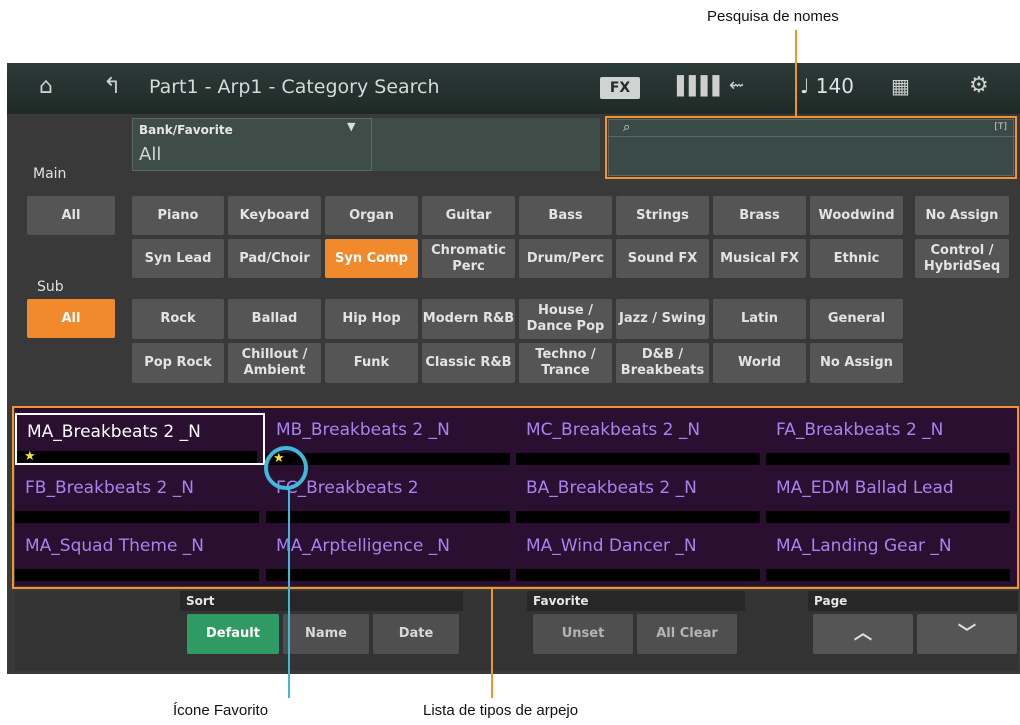 The height and width of the screenshot is (725, 1020). What do you see at coordinates (371, 258) in the screenshot?
I see `main-syn-comp-button: Syn Comp` at bounding box center [371, 258].